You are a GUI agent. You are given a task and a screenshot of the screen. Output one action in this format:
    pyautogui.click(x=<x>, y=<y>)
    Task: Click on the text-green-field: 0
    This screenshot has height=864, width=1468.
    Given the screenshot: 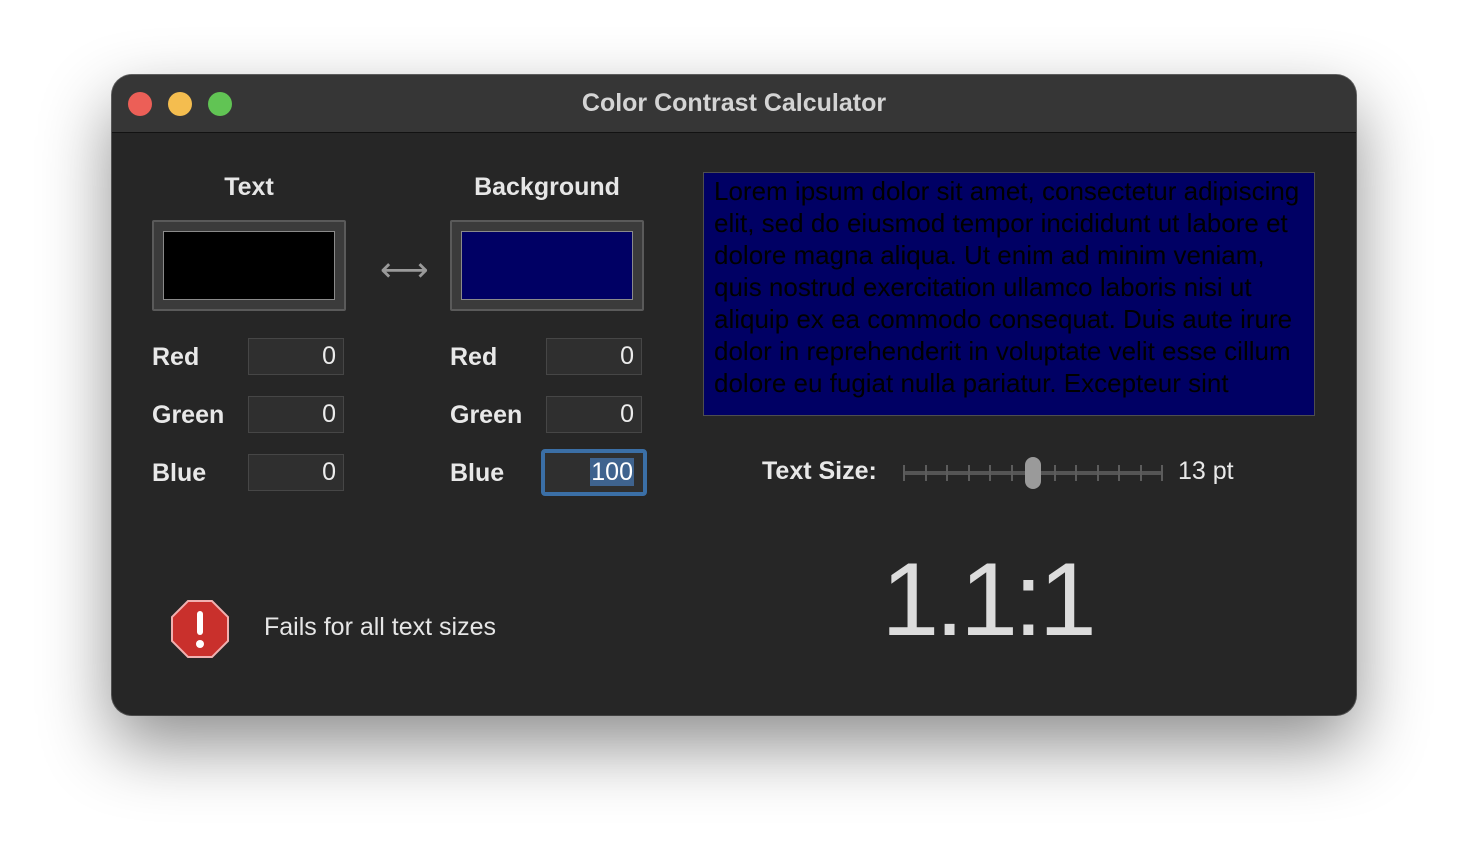 What is the action you would take?
    pyautogui.click(x=296, y=414)
    